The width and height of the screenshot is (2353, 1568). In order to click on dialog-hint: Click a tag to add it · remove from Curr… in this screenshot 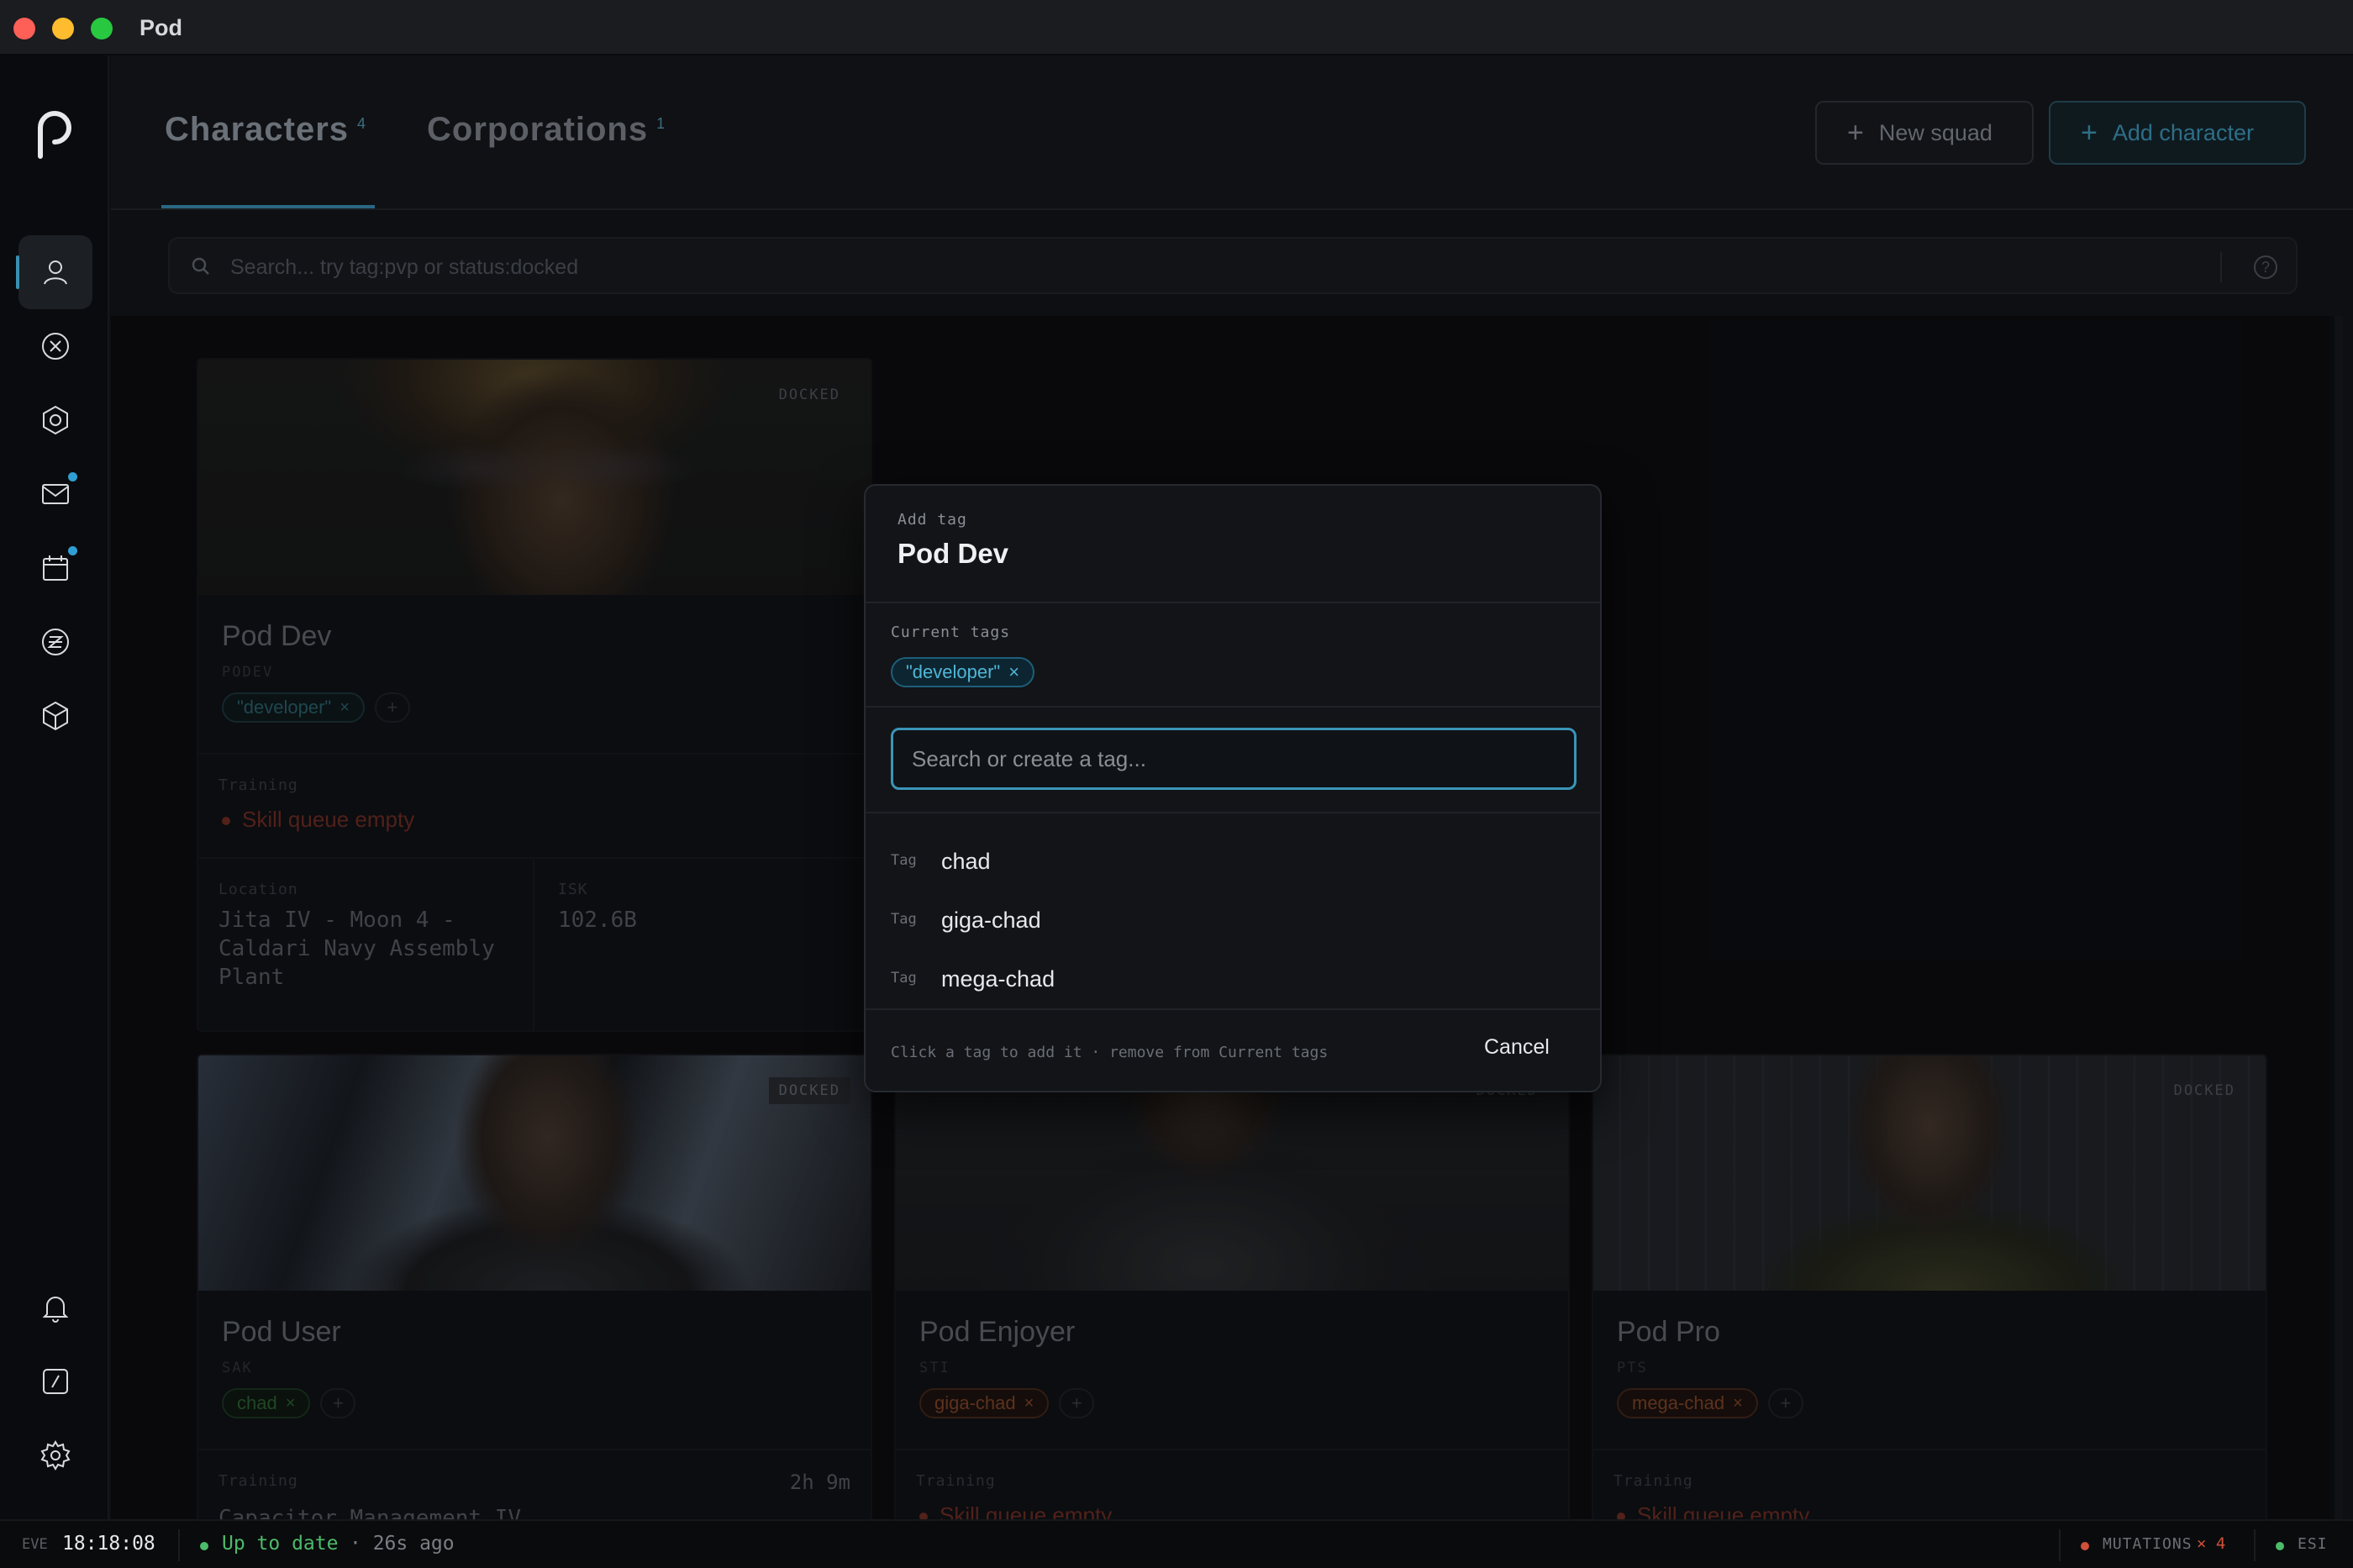, I will do `click(1110, 1053)`.